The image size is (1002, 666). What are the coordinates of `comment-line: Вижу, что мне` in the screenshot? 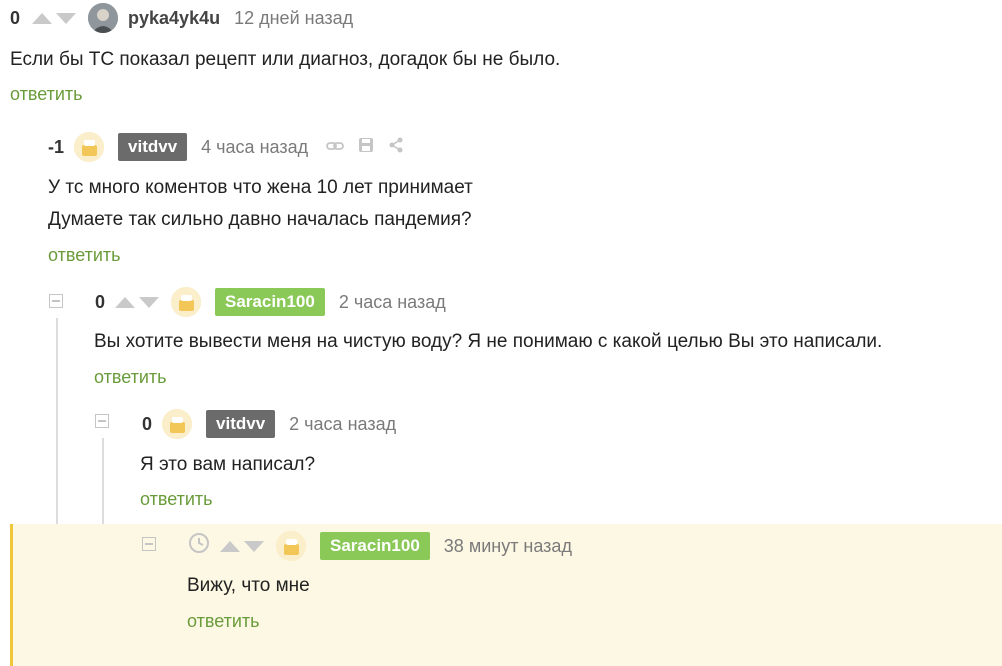 It's located at (248, 585).